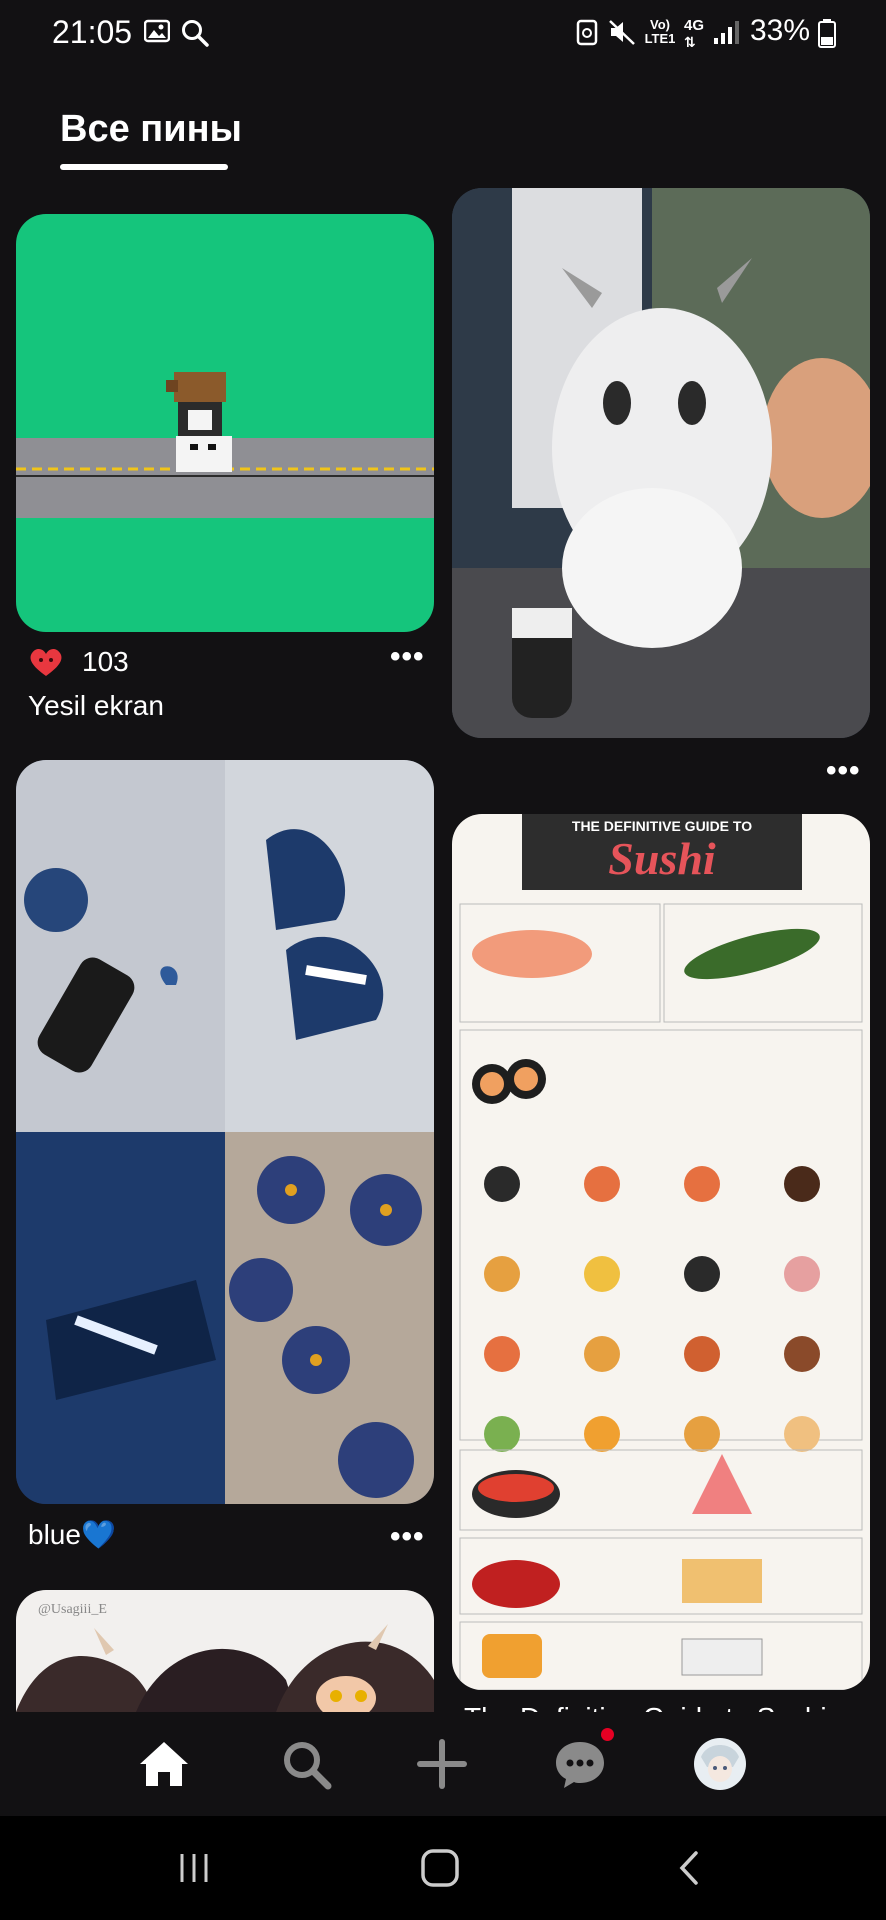 This screenshot has width=886, height=1920. I want to click on home-button-icon, so click(440, 1868).